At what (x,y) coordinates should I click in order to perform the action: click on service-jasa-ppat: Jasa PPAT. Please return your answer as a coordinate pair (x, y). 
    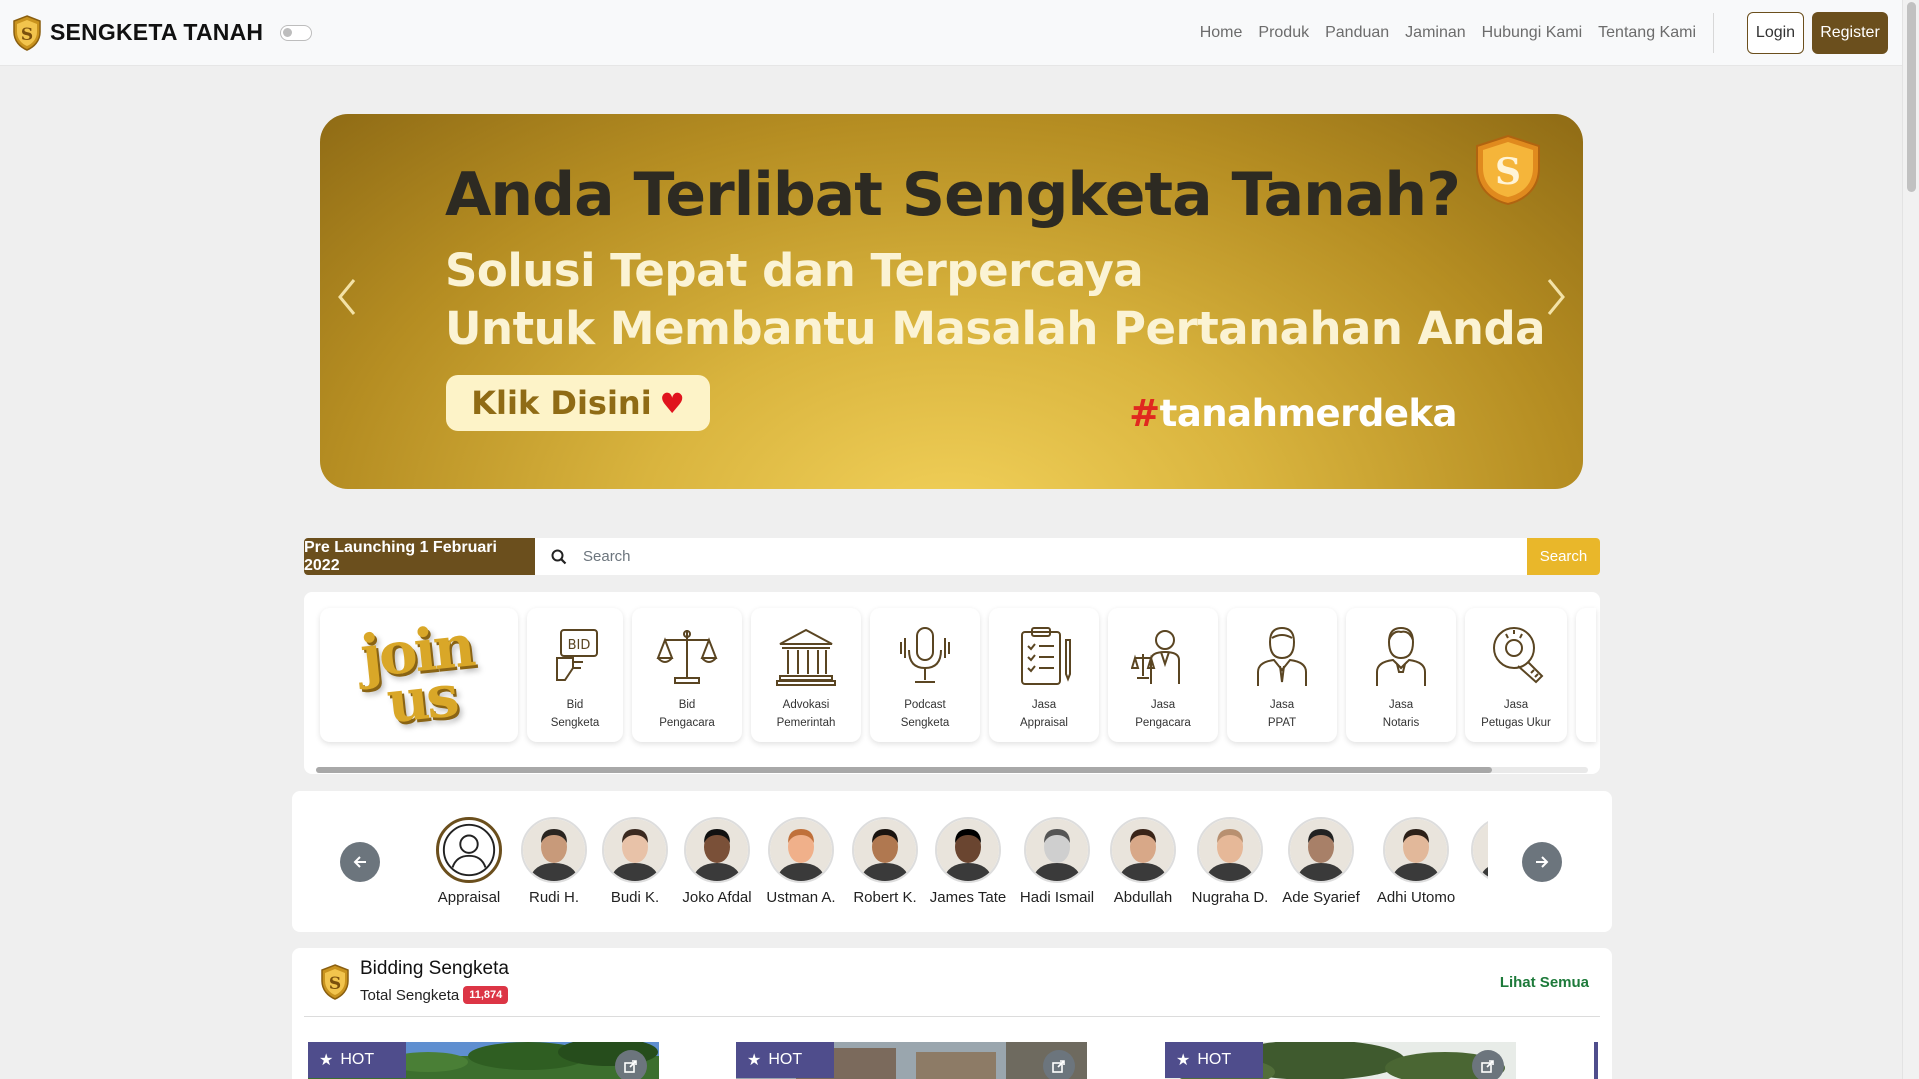
    Looking at the image, I should click on (1282, 675).